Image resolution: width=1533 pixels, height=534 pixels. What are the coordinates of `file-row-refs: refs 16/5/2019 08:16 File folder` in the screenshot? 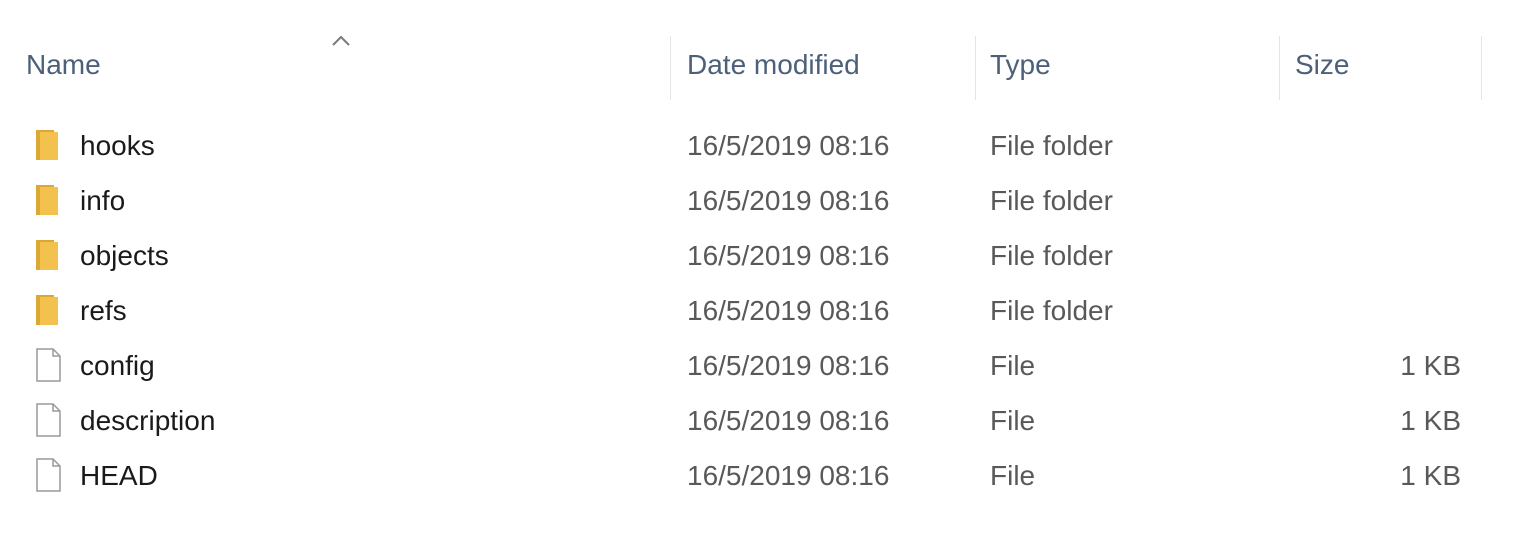 It's located at (766, 310).